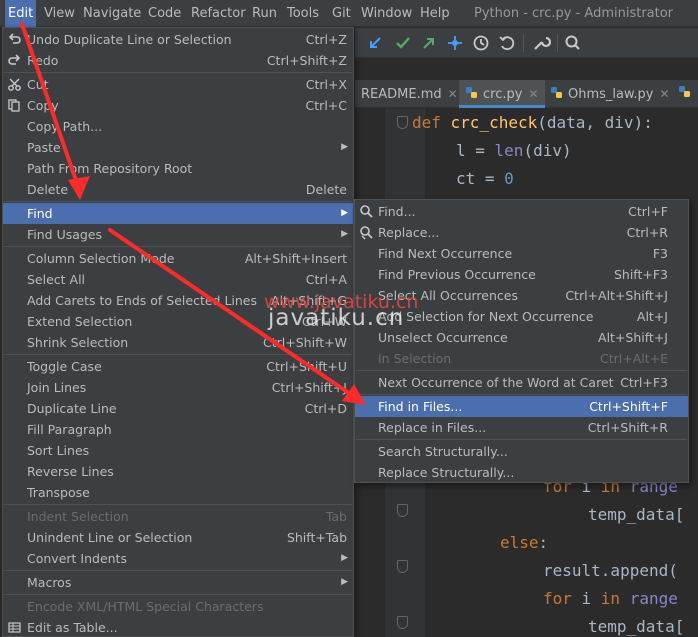 This screenshot has height=637, width=698. What do you see at coordinates (336, 318) in the screenshot?
I see `watermark-text: javatiku.cn` at bounding box center [336, 318].